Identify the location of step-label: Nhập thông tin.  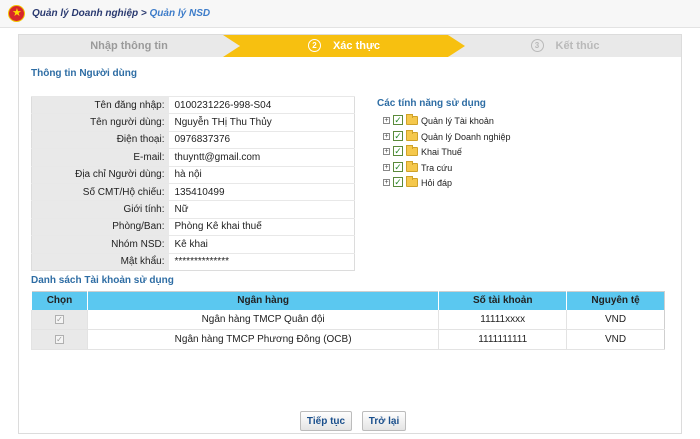
(129, 46).